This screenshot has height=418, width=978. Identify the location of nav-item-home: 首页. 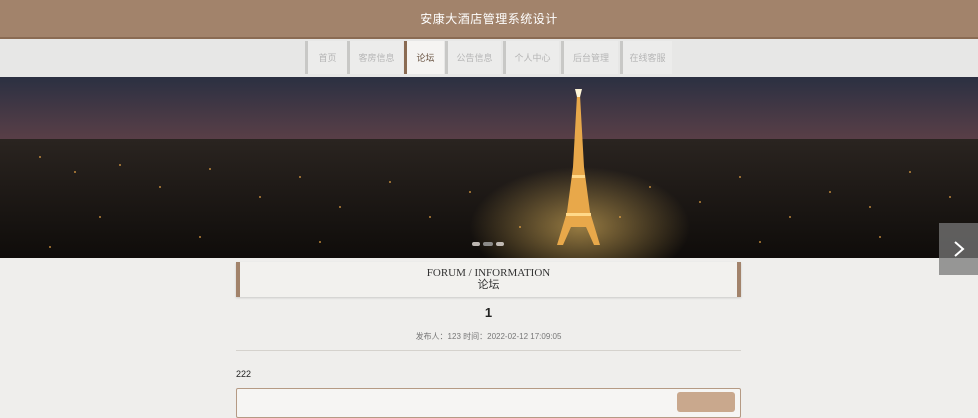
(326, 57).